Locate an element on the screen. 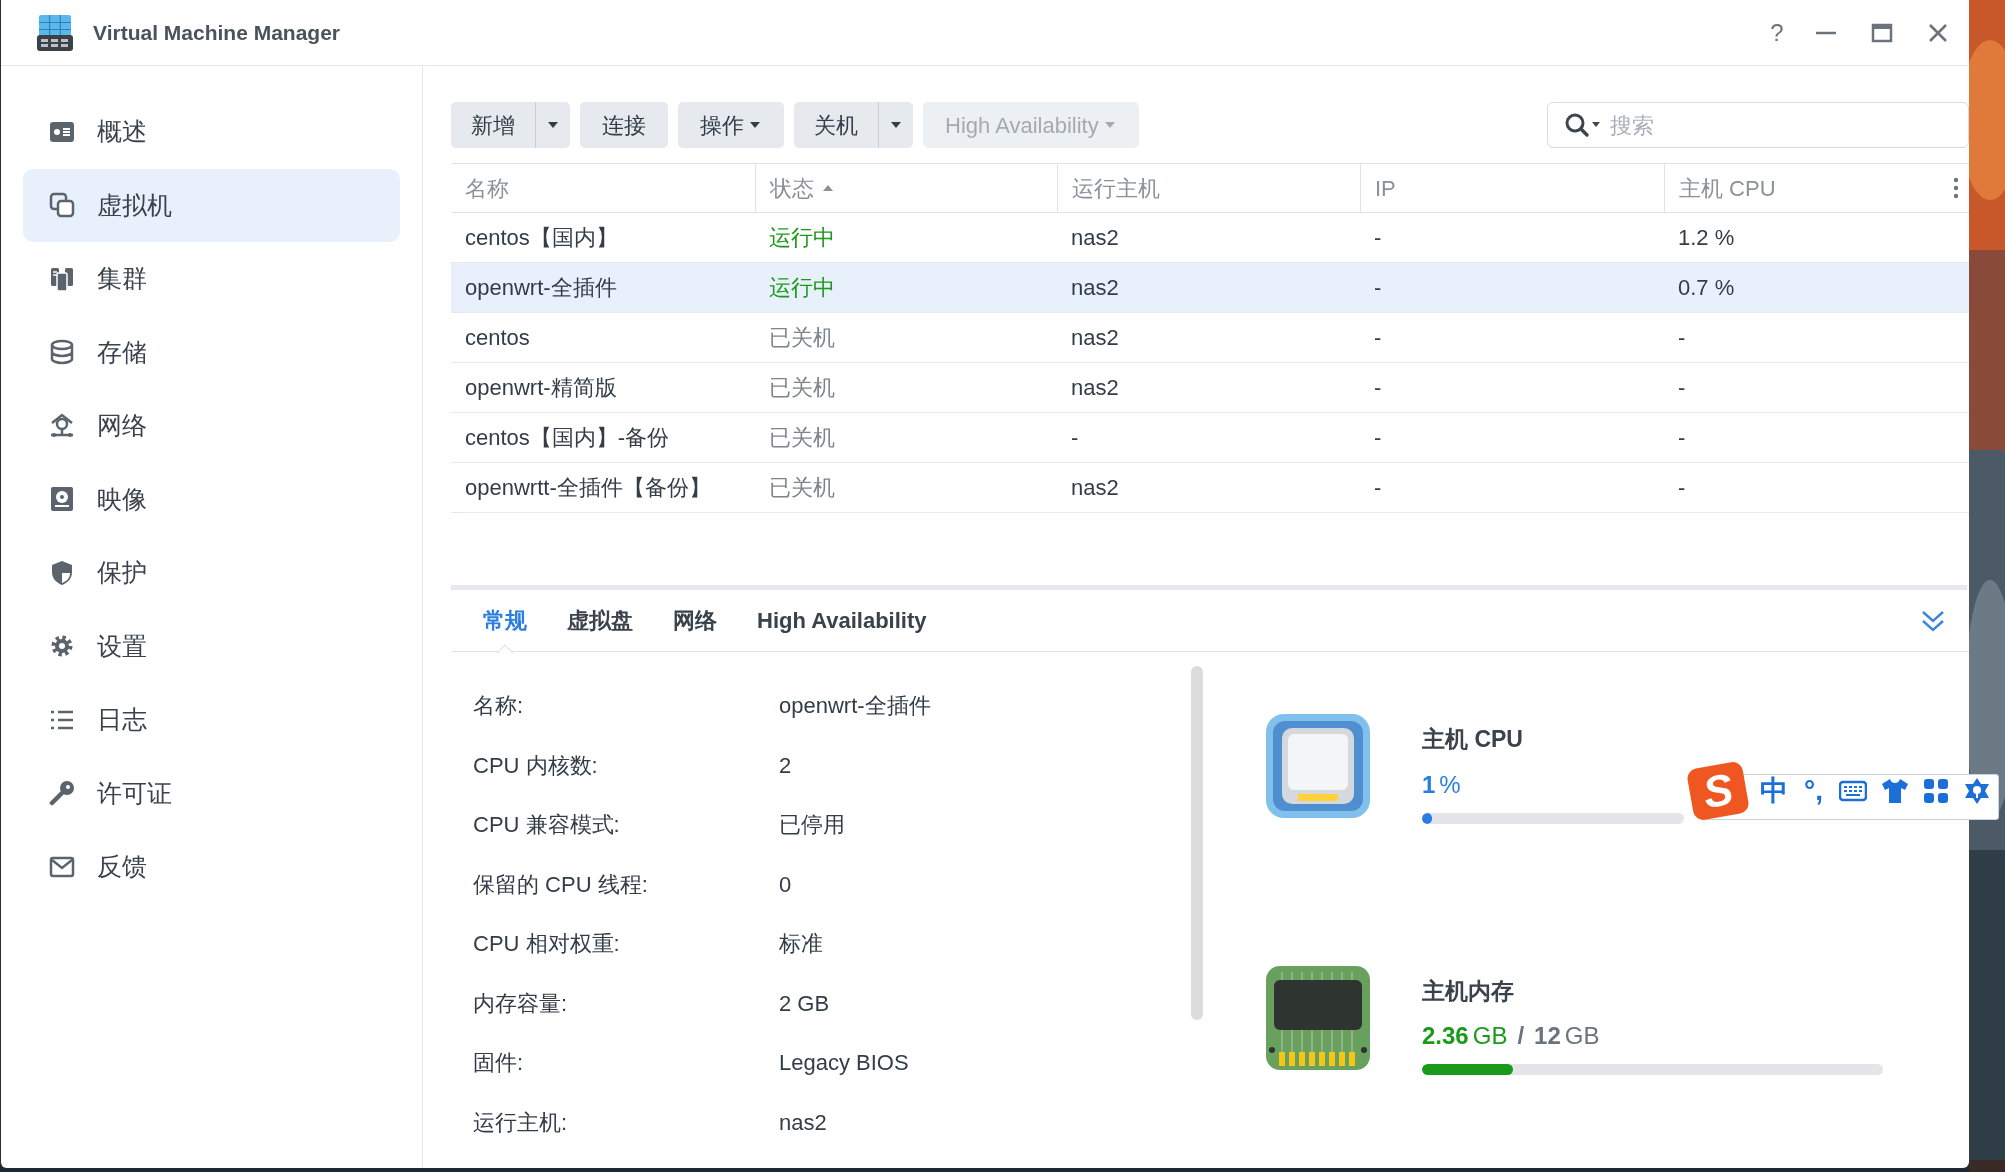 The image size is (2005, 1172). punctuation-toggle: °, is located at coordinates (1813, 791).